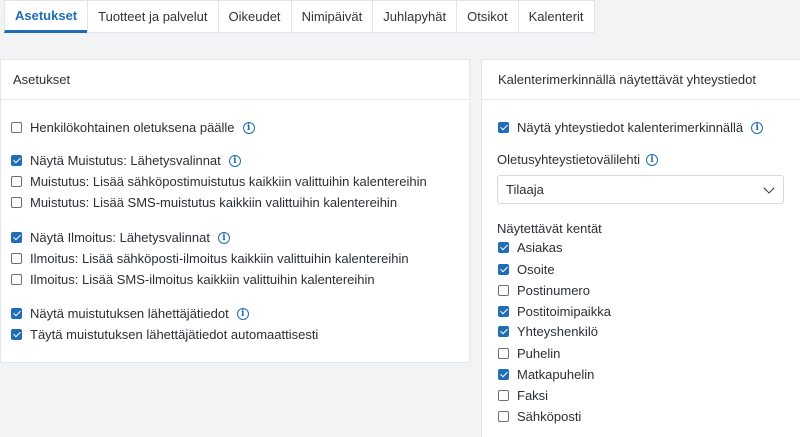 This screenshot has width=800, height=437. I want to click on tab-juhlapyhat: Juhlapyhät, so click(415, 16).